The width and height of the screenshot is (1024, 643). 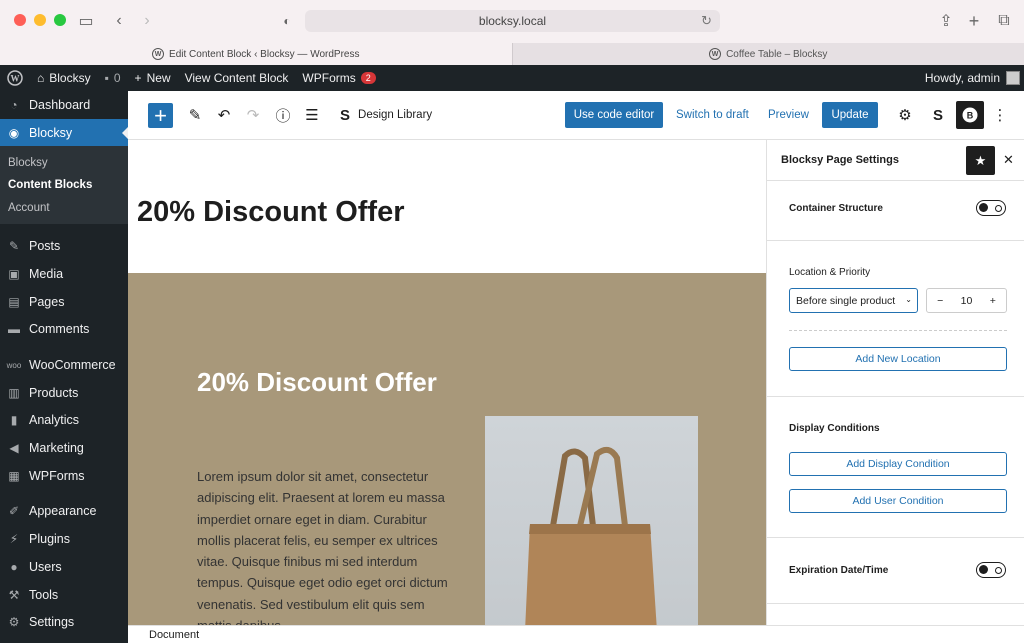 What do you see at coordinates (591, 520) in the screenshot?
I see `tote-bag-image` at bounding box center [591, 520].